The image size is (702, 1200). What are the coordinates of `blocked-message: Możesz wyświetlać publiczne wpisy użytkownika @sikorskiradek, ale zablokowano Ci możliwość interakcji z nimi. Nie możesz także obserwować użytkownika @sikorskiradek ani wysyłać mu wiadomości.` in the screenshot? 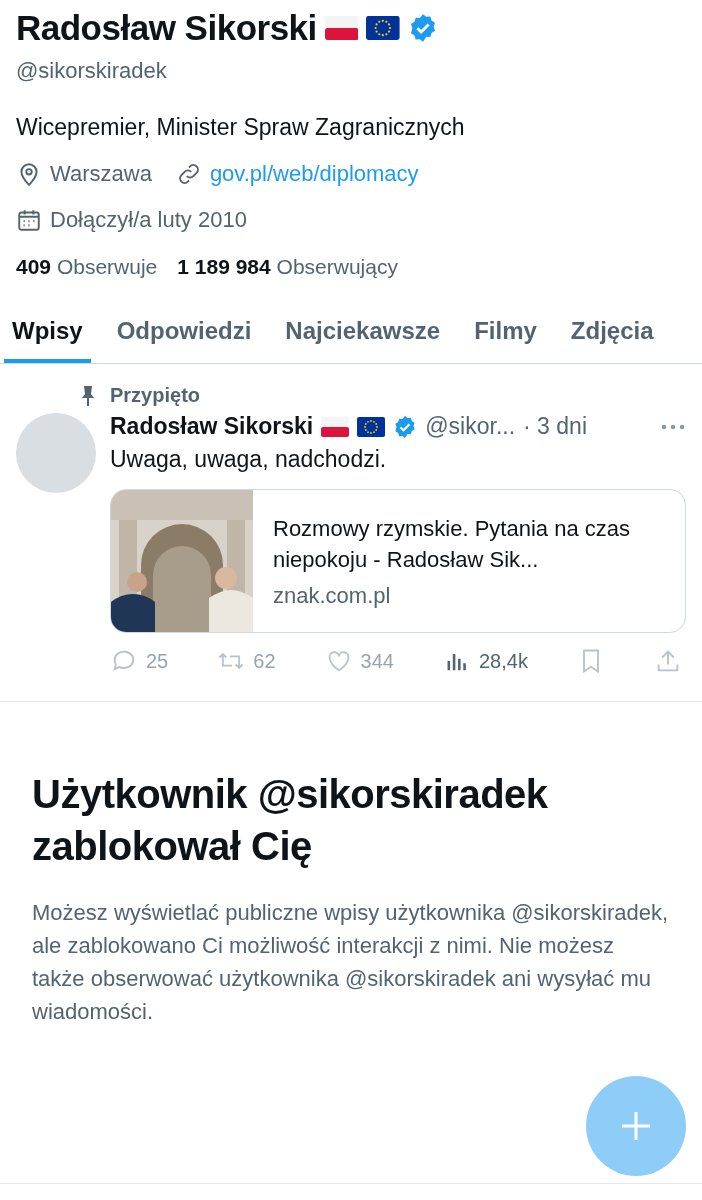 It's located at (351, 962).